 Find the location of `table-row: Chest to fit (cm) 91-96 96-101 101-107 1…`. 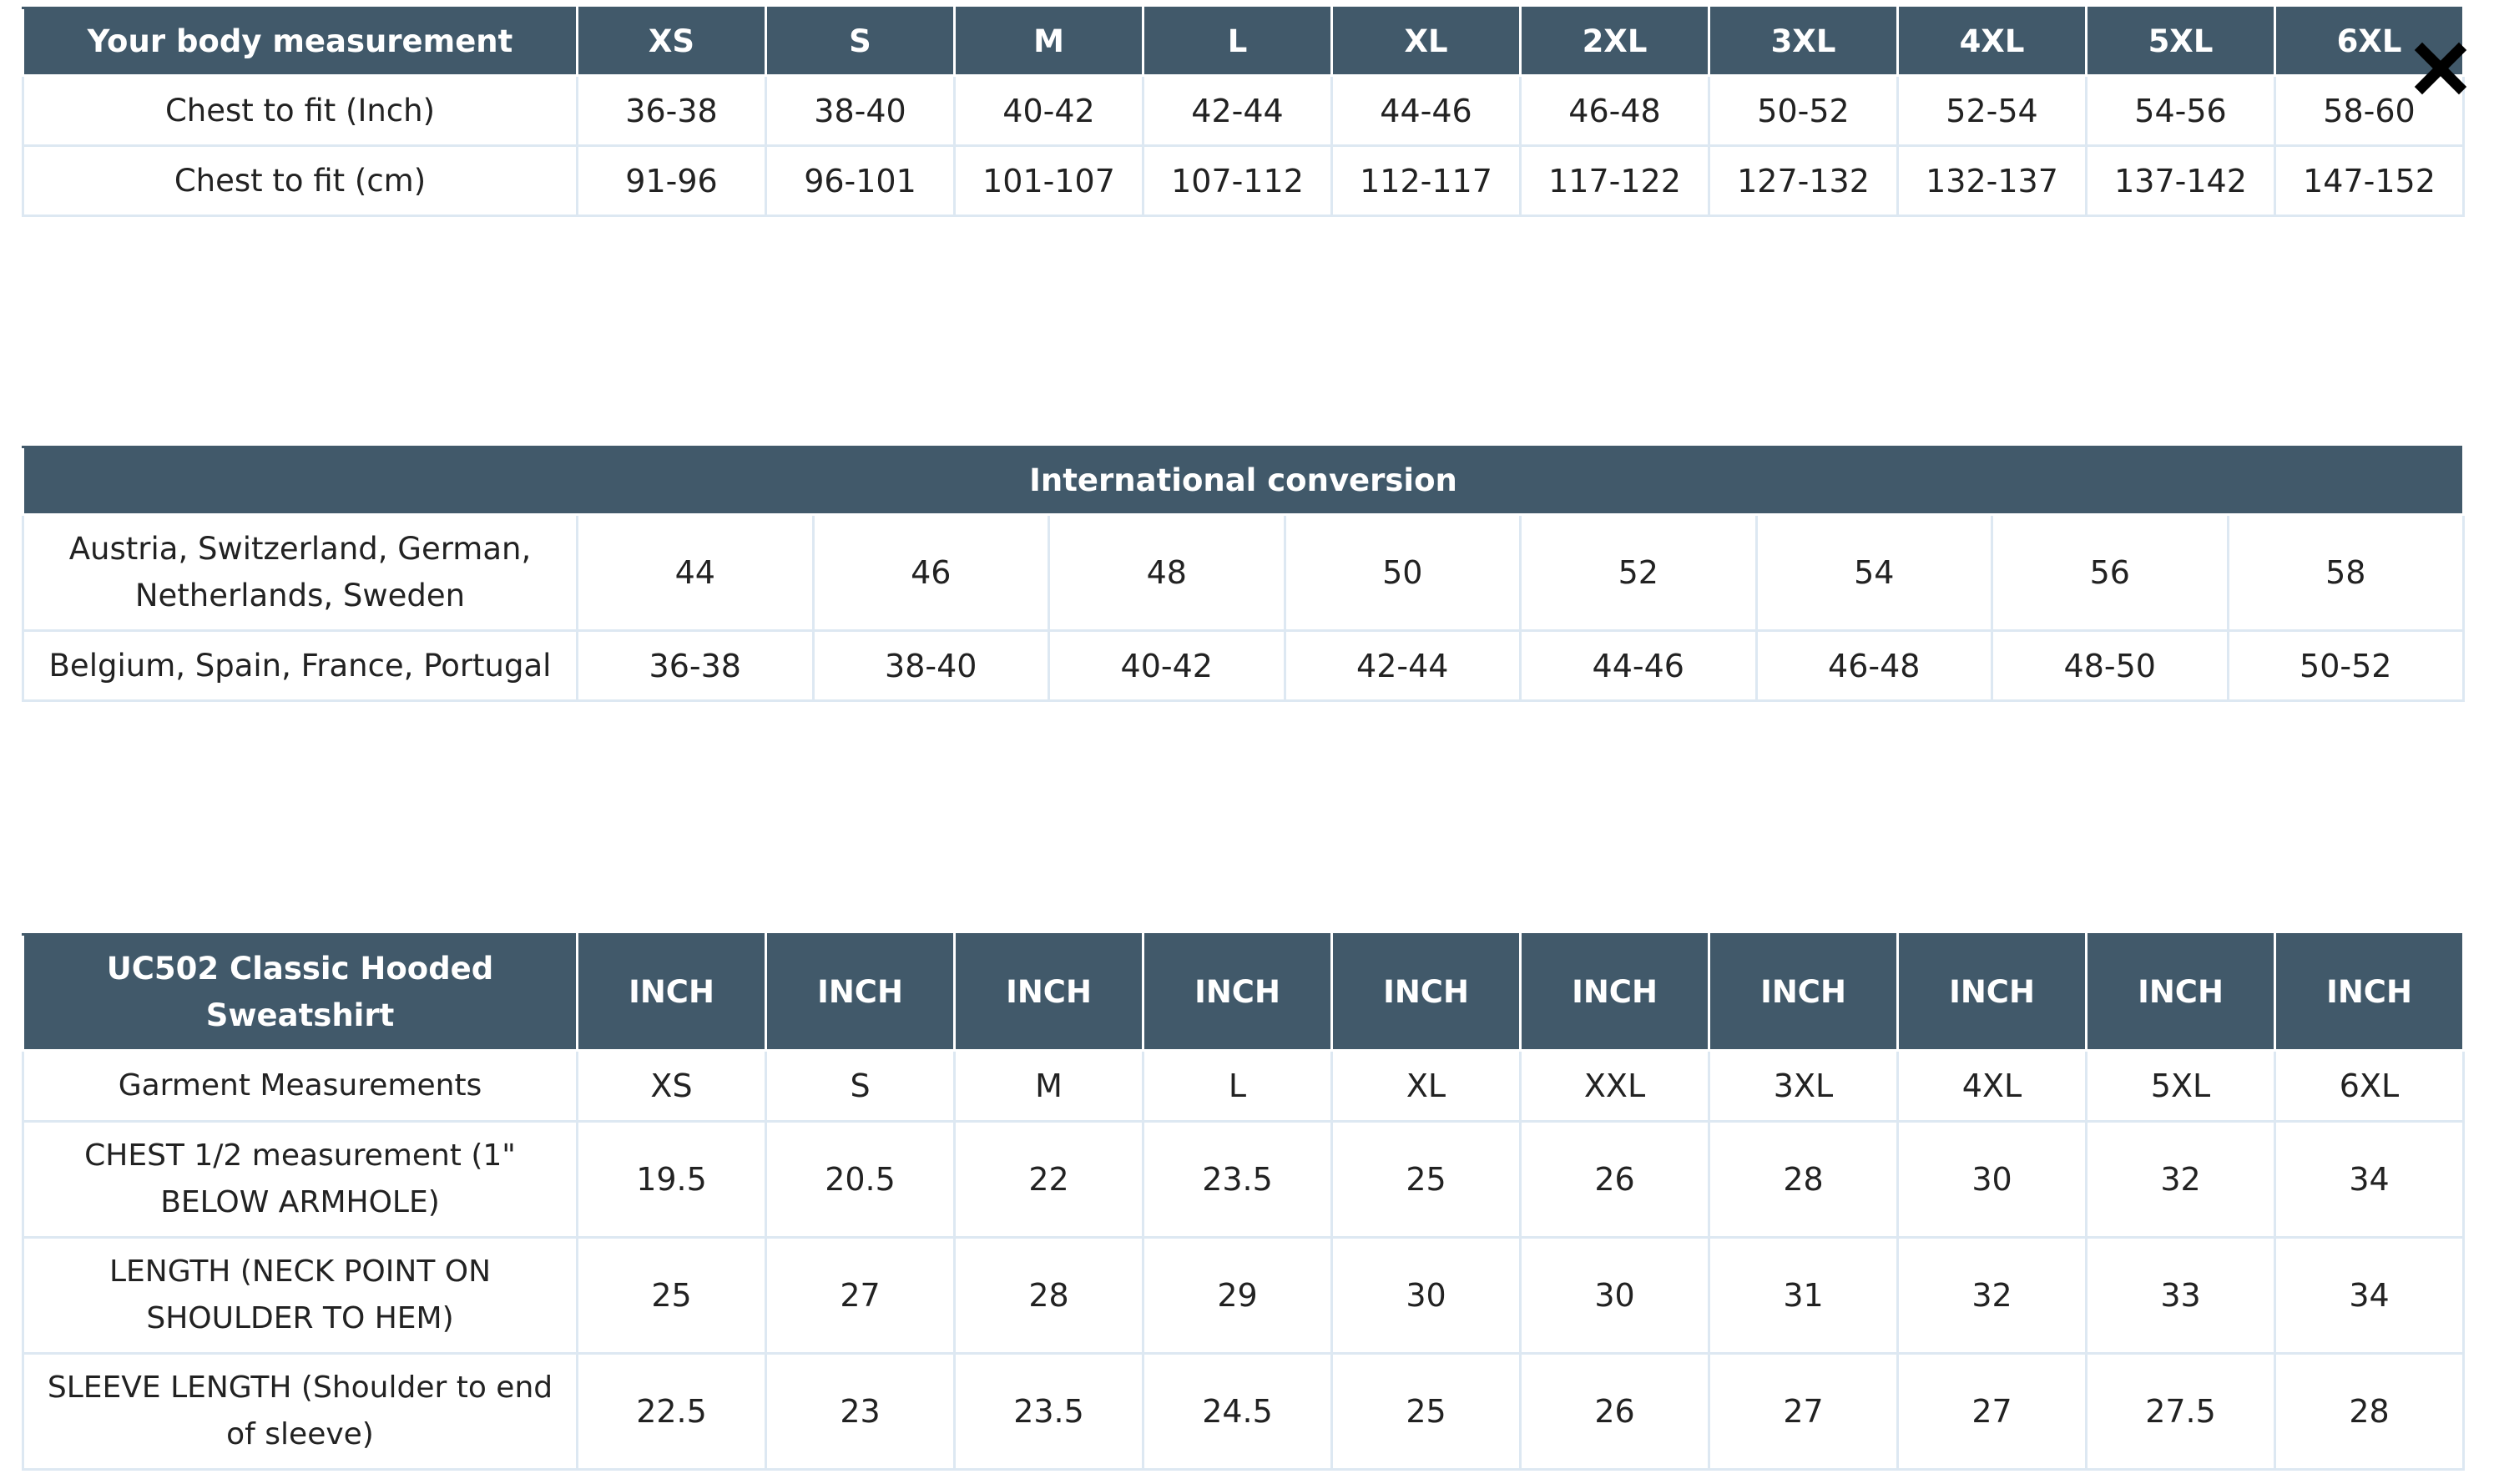

table-row: Chest to fit (cm) 91-96 96-101 101-107 1… is located at coordinates (1243, 180).